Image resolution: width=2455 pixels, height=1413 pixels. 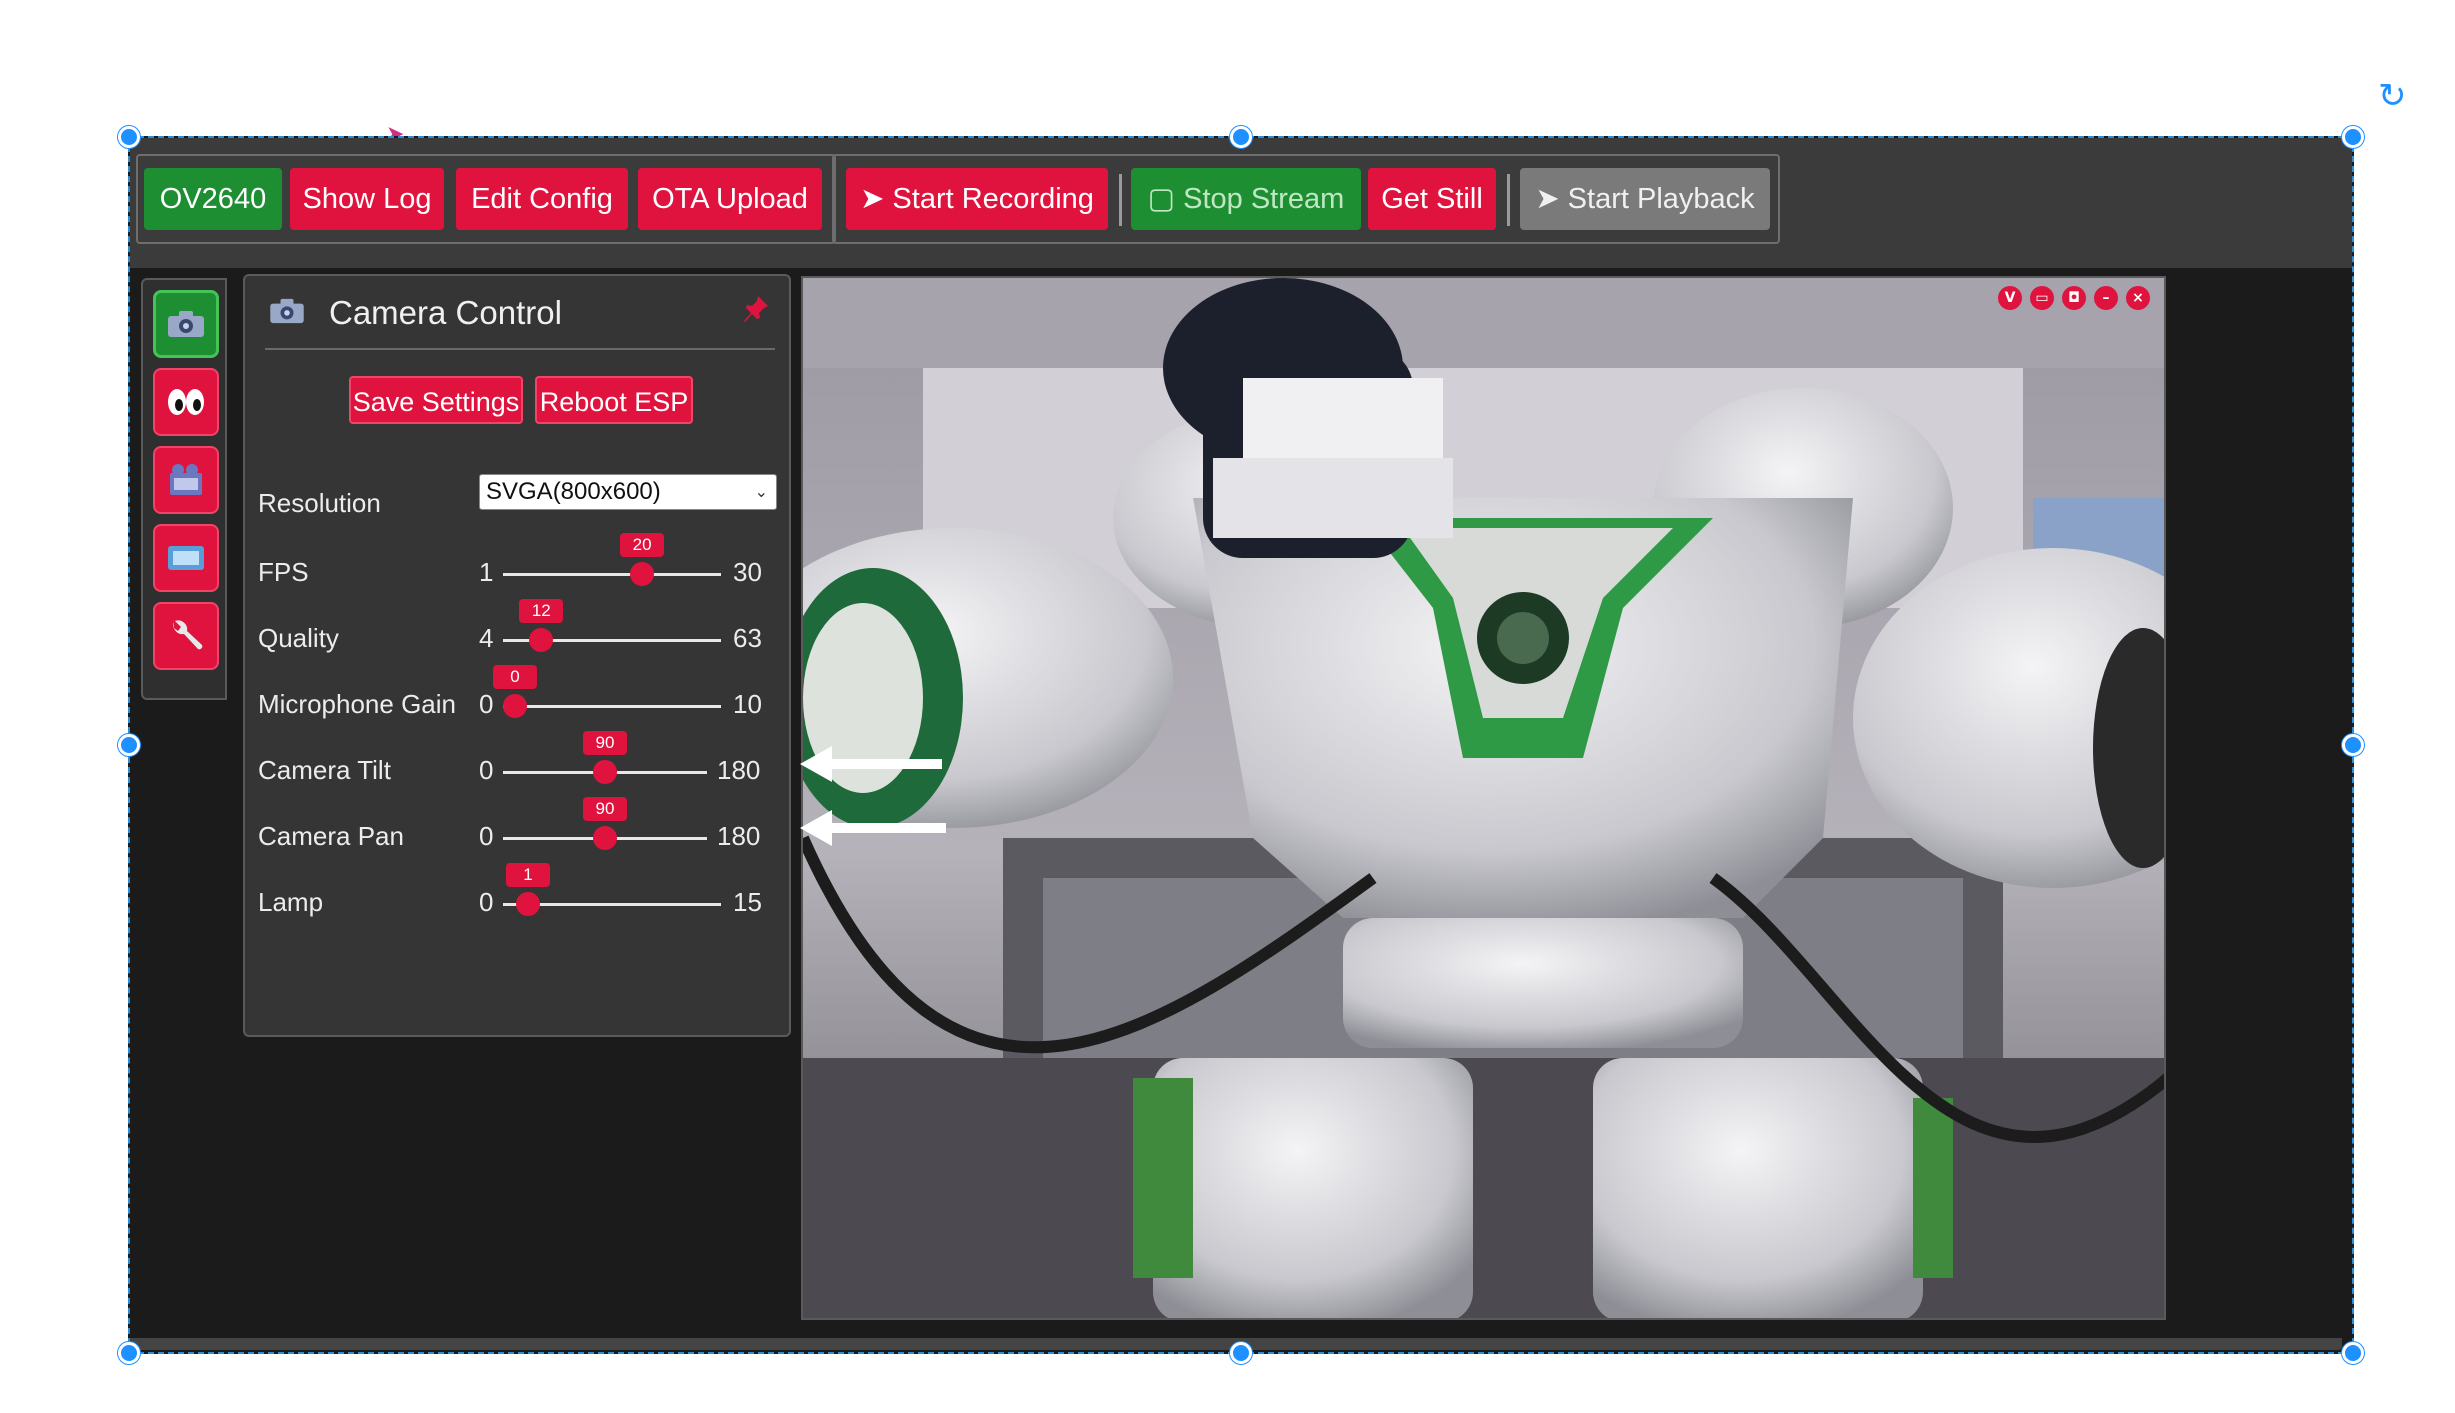 What do you see at coordinates (319, 503) in the screenshot?
I see `resolution-label: Resolution` at bounding box center [319, 503].